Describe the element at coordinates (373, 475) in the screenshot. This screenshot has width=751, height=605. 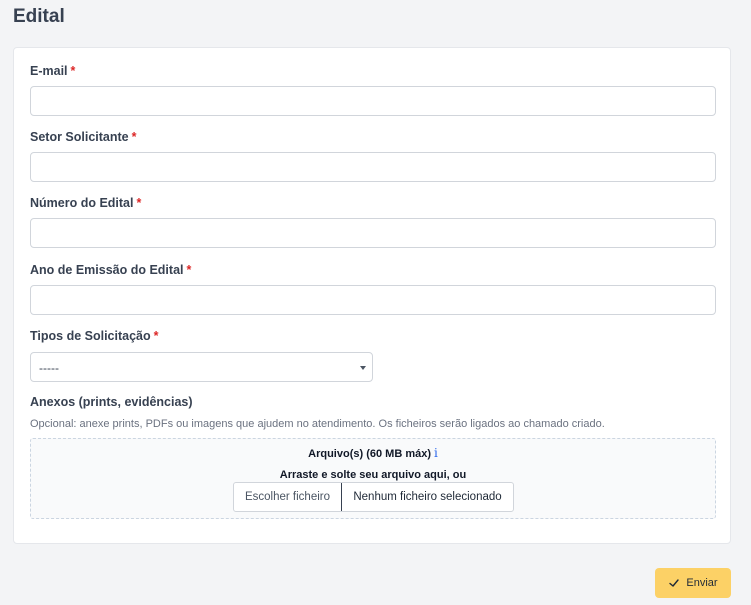
I see `dropzone-text: Arraste e solte seu arquivo aqui, ou` at that location.